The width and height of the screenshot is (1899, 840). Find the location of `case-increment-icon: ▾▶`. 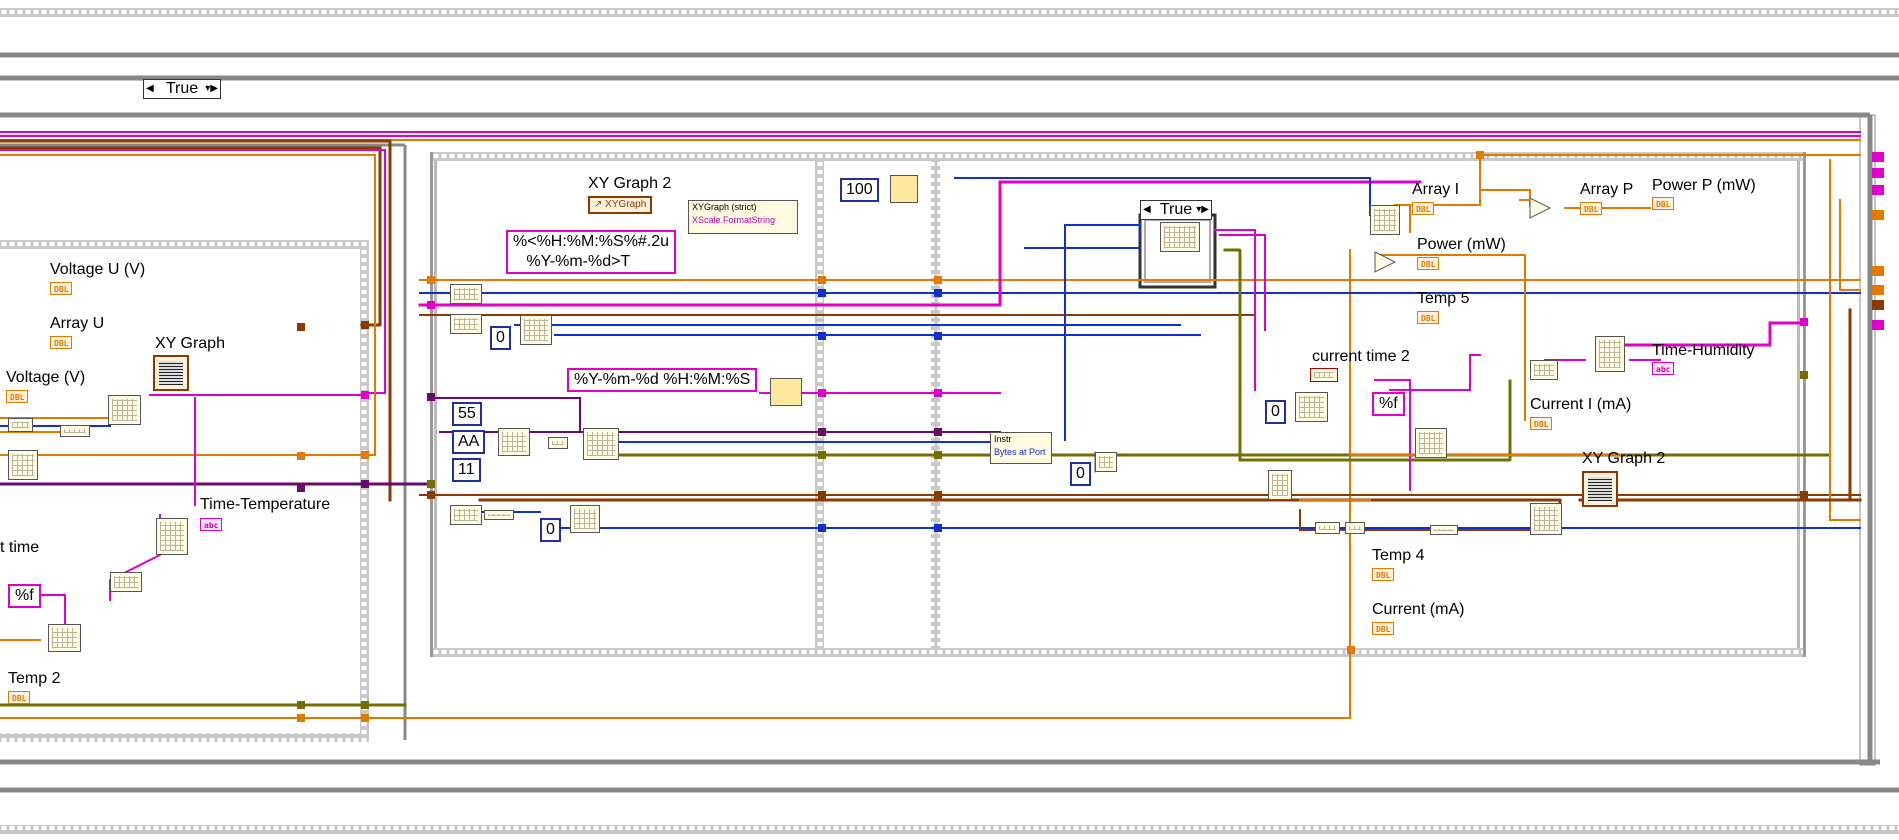

case-increment-icon: ▾▶ is located at coordinates (211, 89).